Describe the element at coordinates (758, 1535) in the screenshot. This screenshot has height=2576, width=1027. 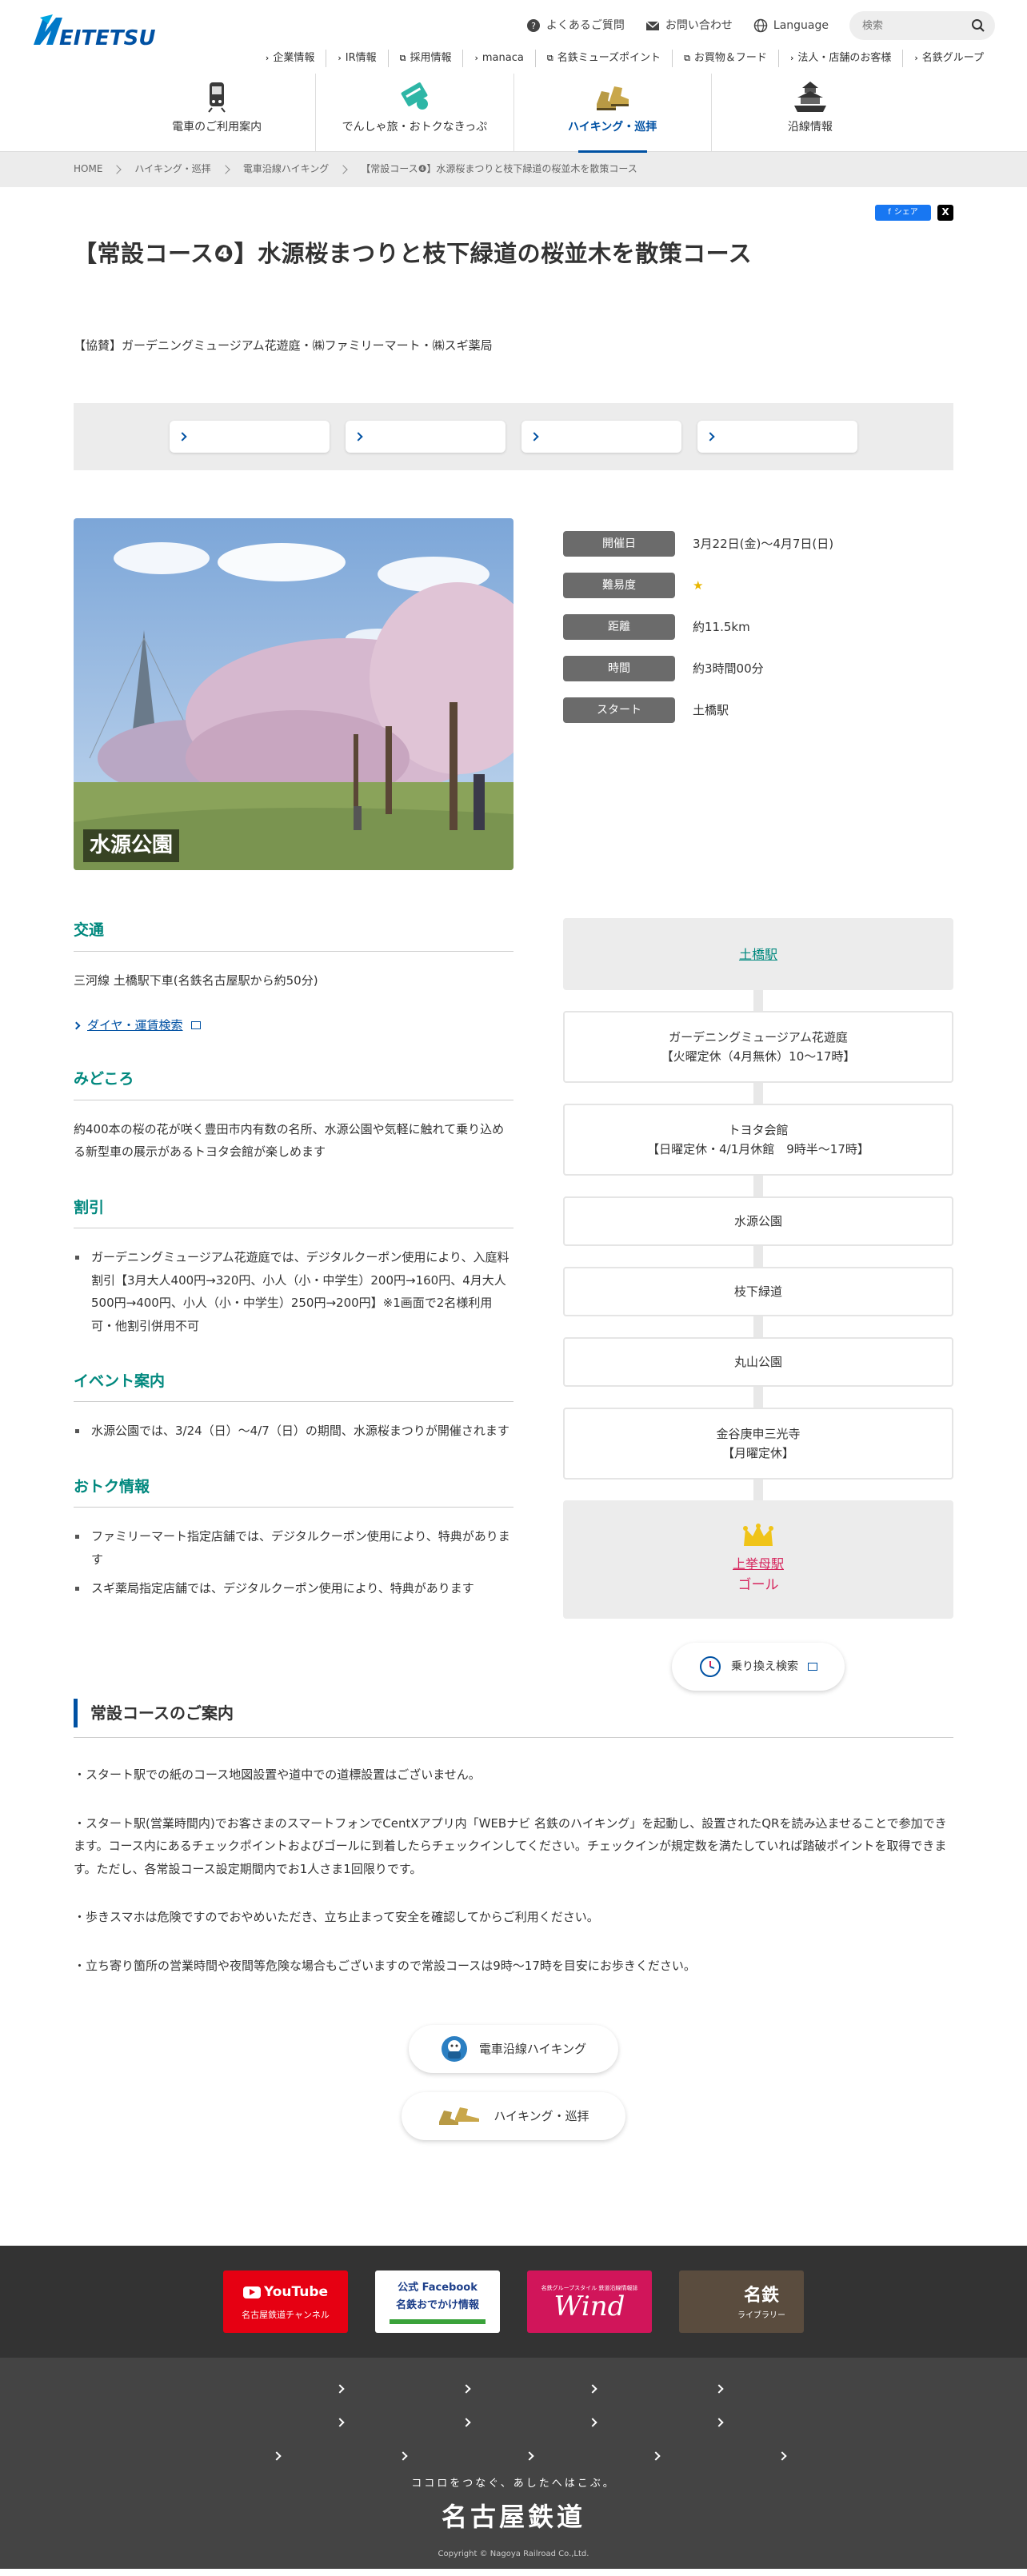
I see `crown-icon` at that location.